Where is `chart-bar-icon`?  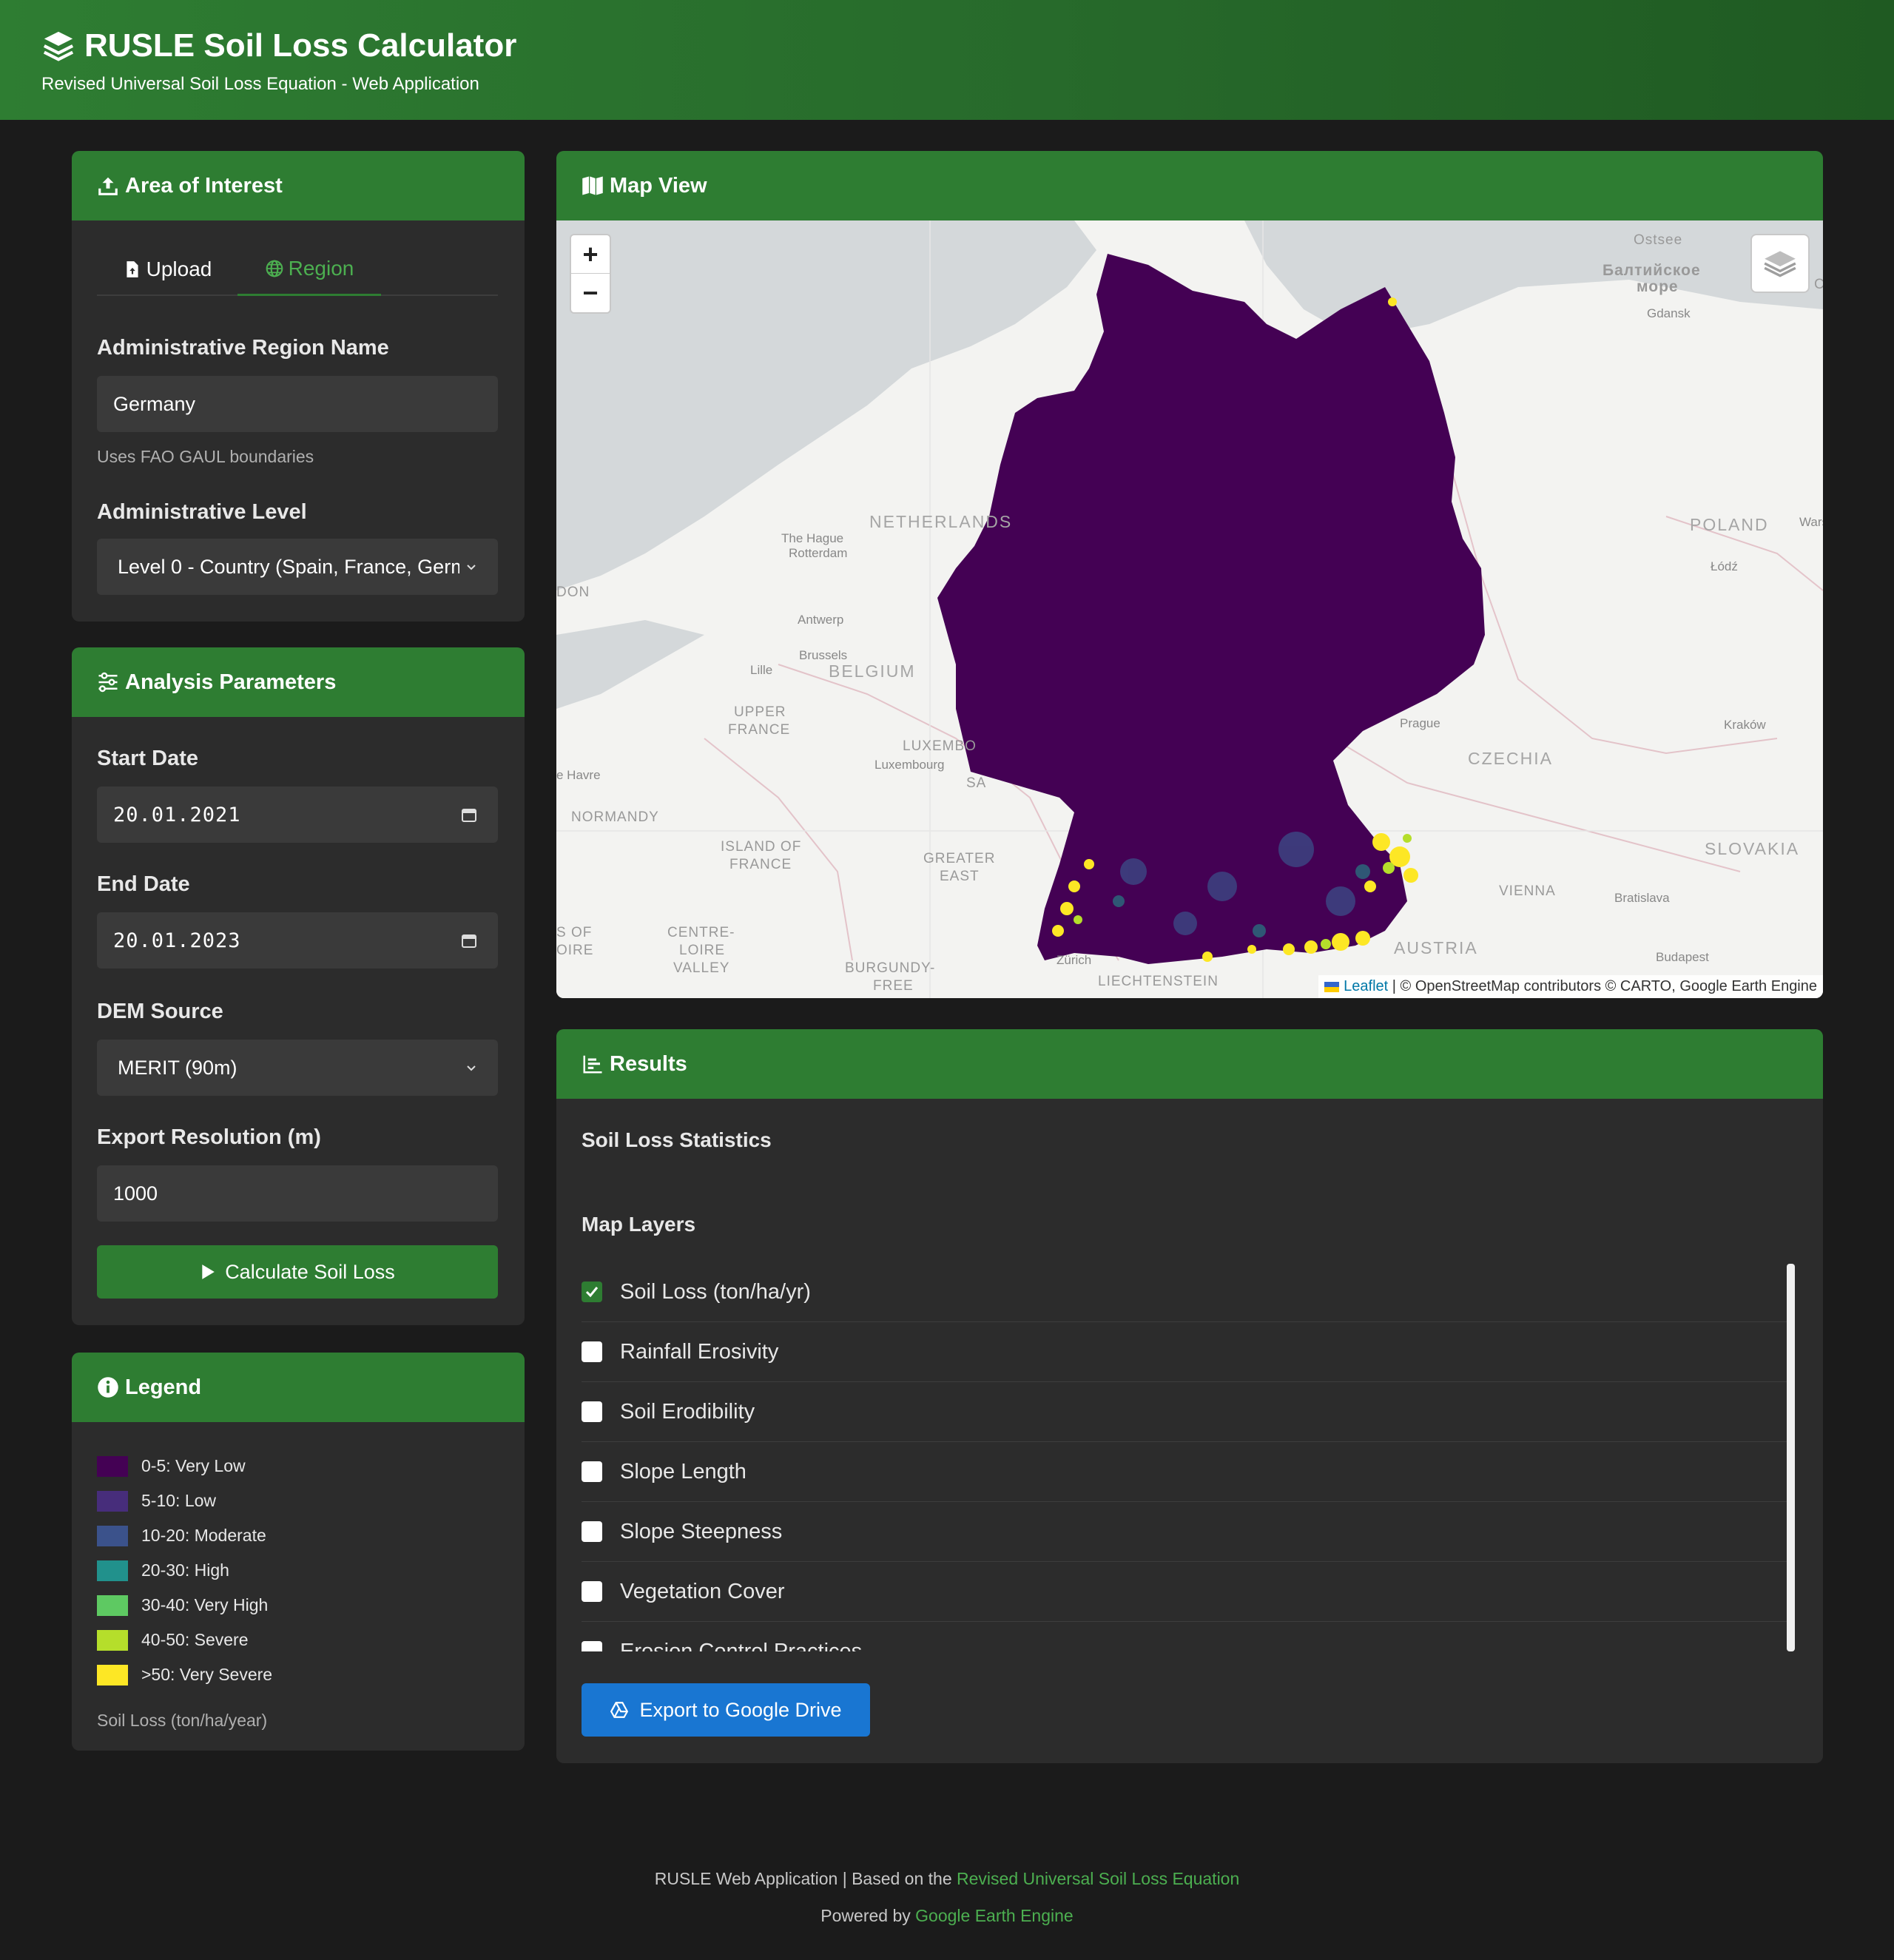
chart-bar-icon is located at coordinates (592, 1064).